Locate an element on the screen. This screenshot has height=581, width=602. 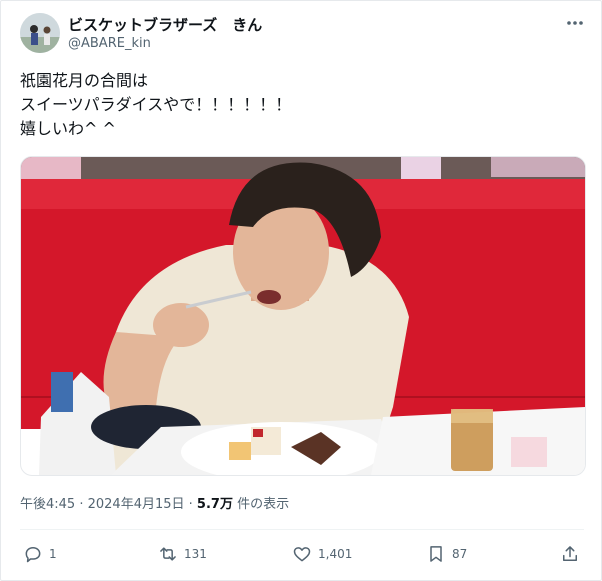
like-icon is located at coordinates (302, 554).